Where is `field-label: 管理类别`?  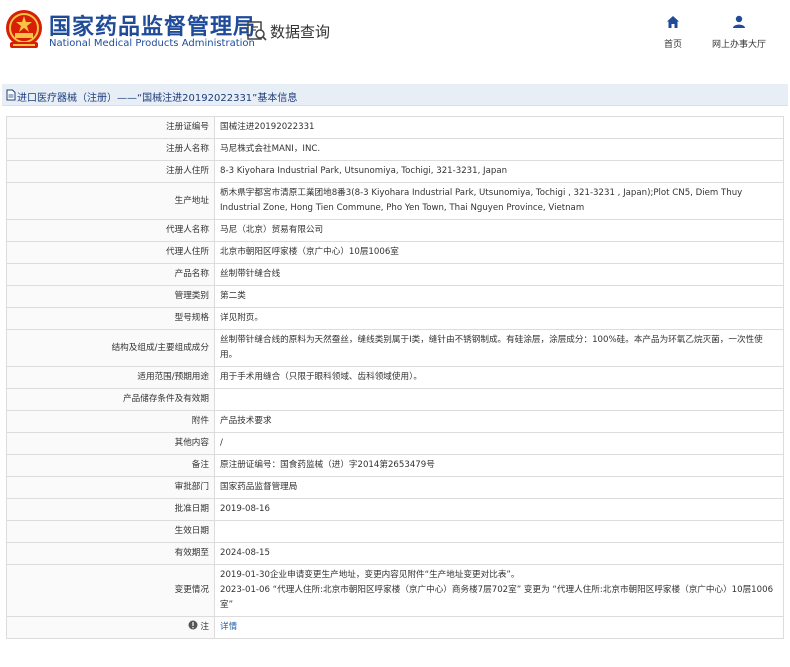
field-label: 管理类别 is located at coordinates (110, 296).